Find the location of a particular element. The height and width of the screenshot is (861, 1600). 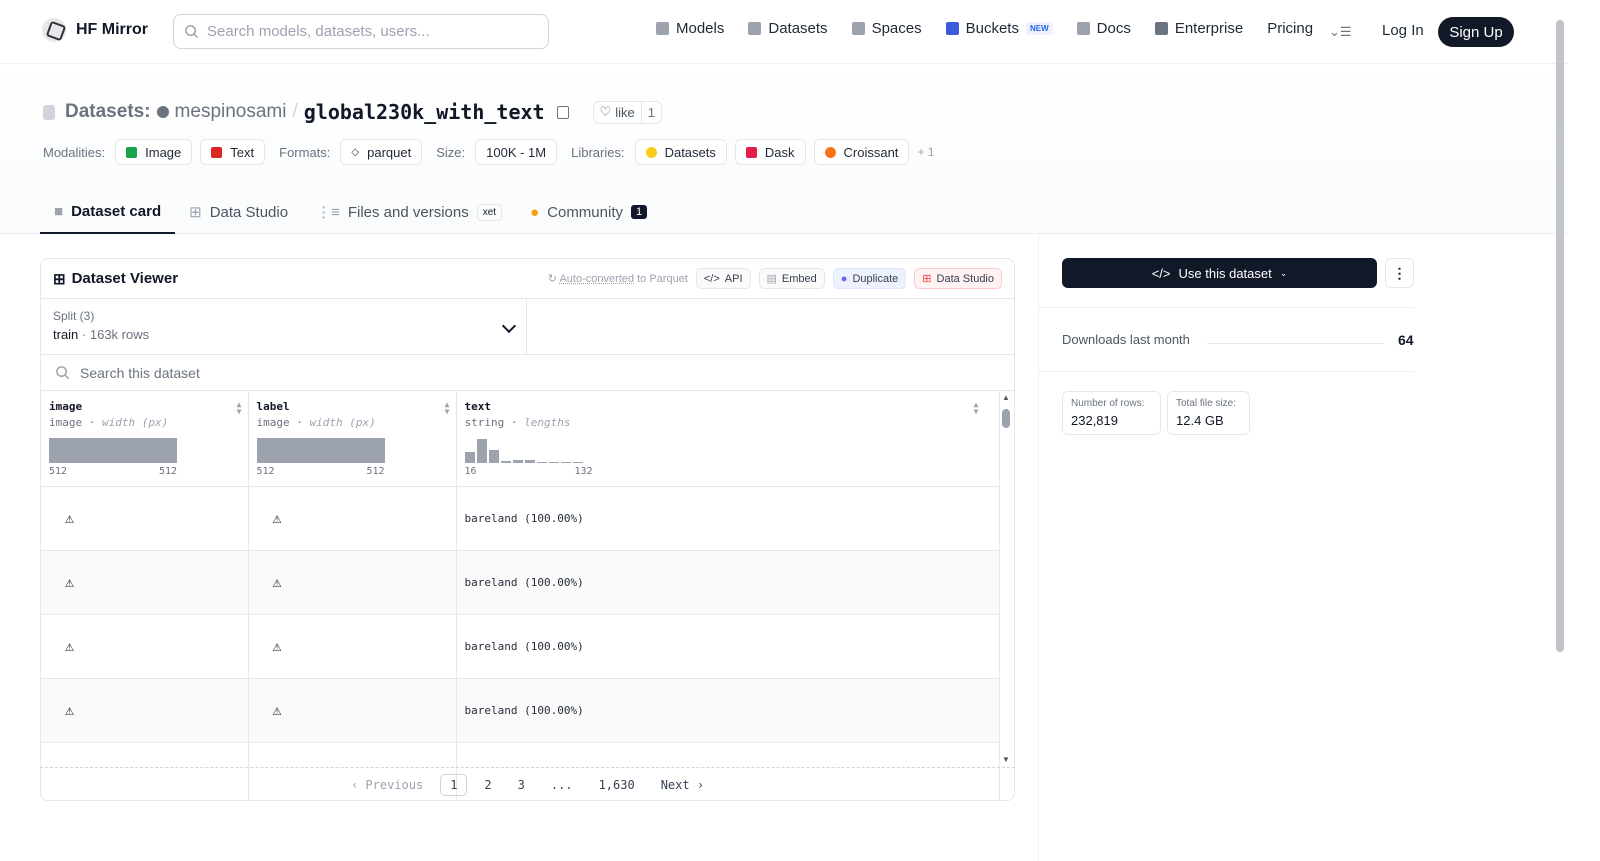

brand-logo: HF Mirror is located at coordinates (95, 30).